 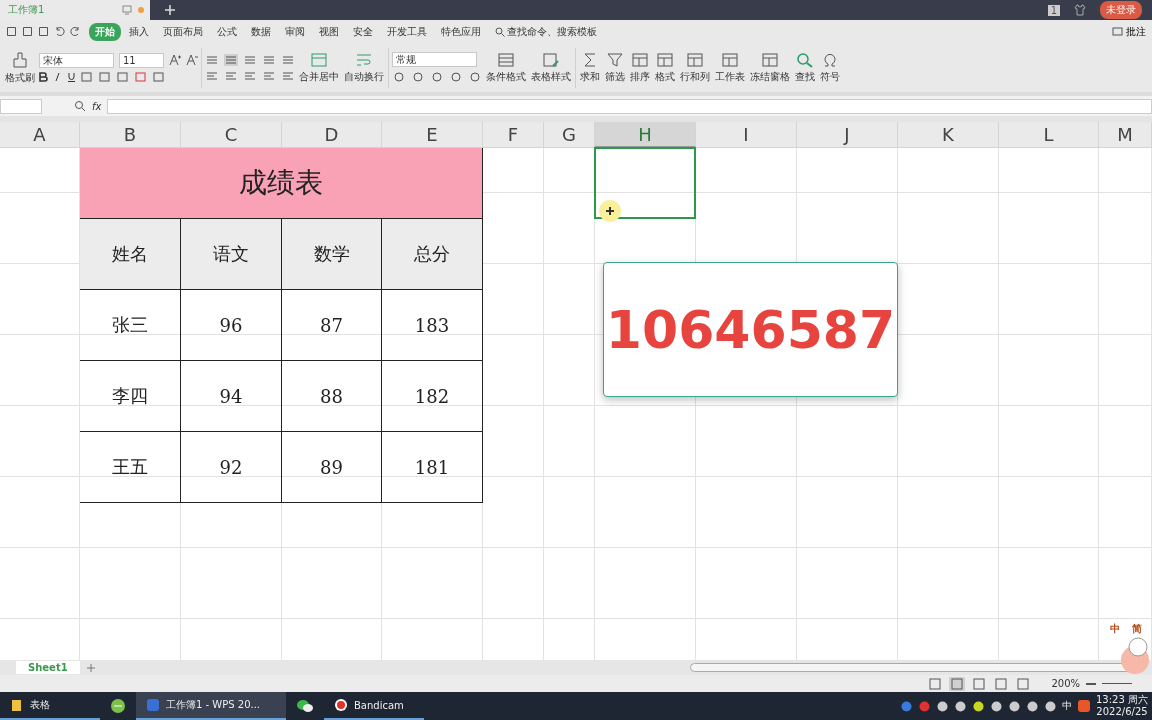 I want to click on undo-icon, so click(x=59, y=31).